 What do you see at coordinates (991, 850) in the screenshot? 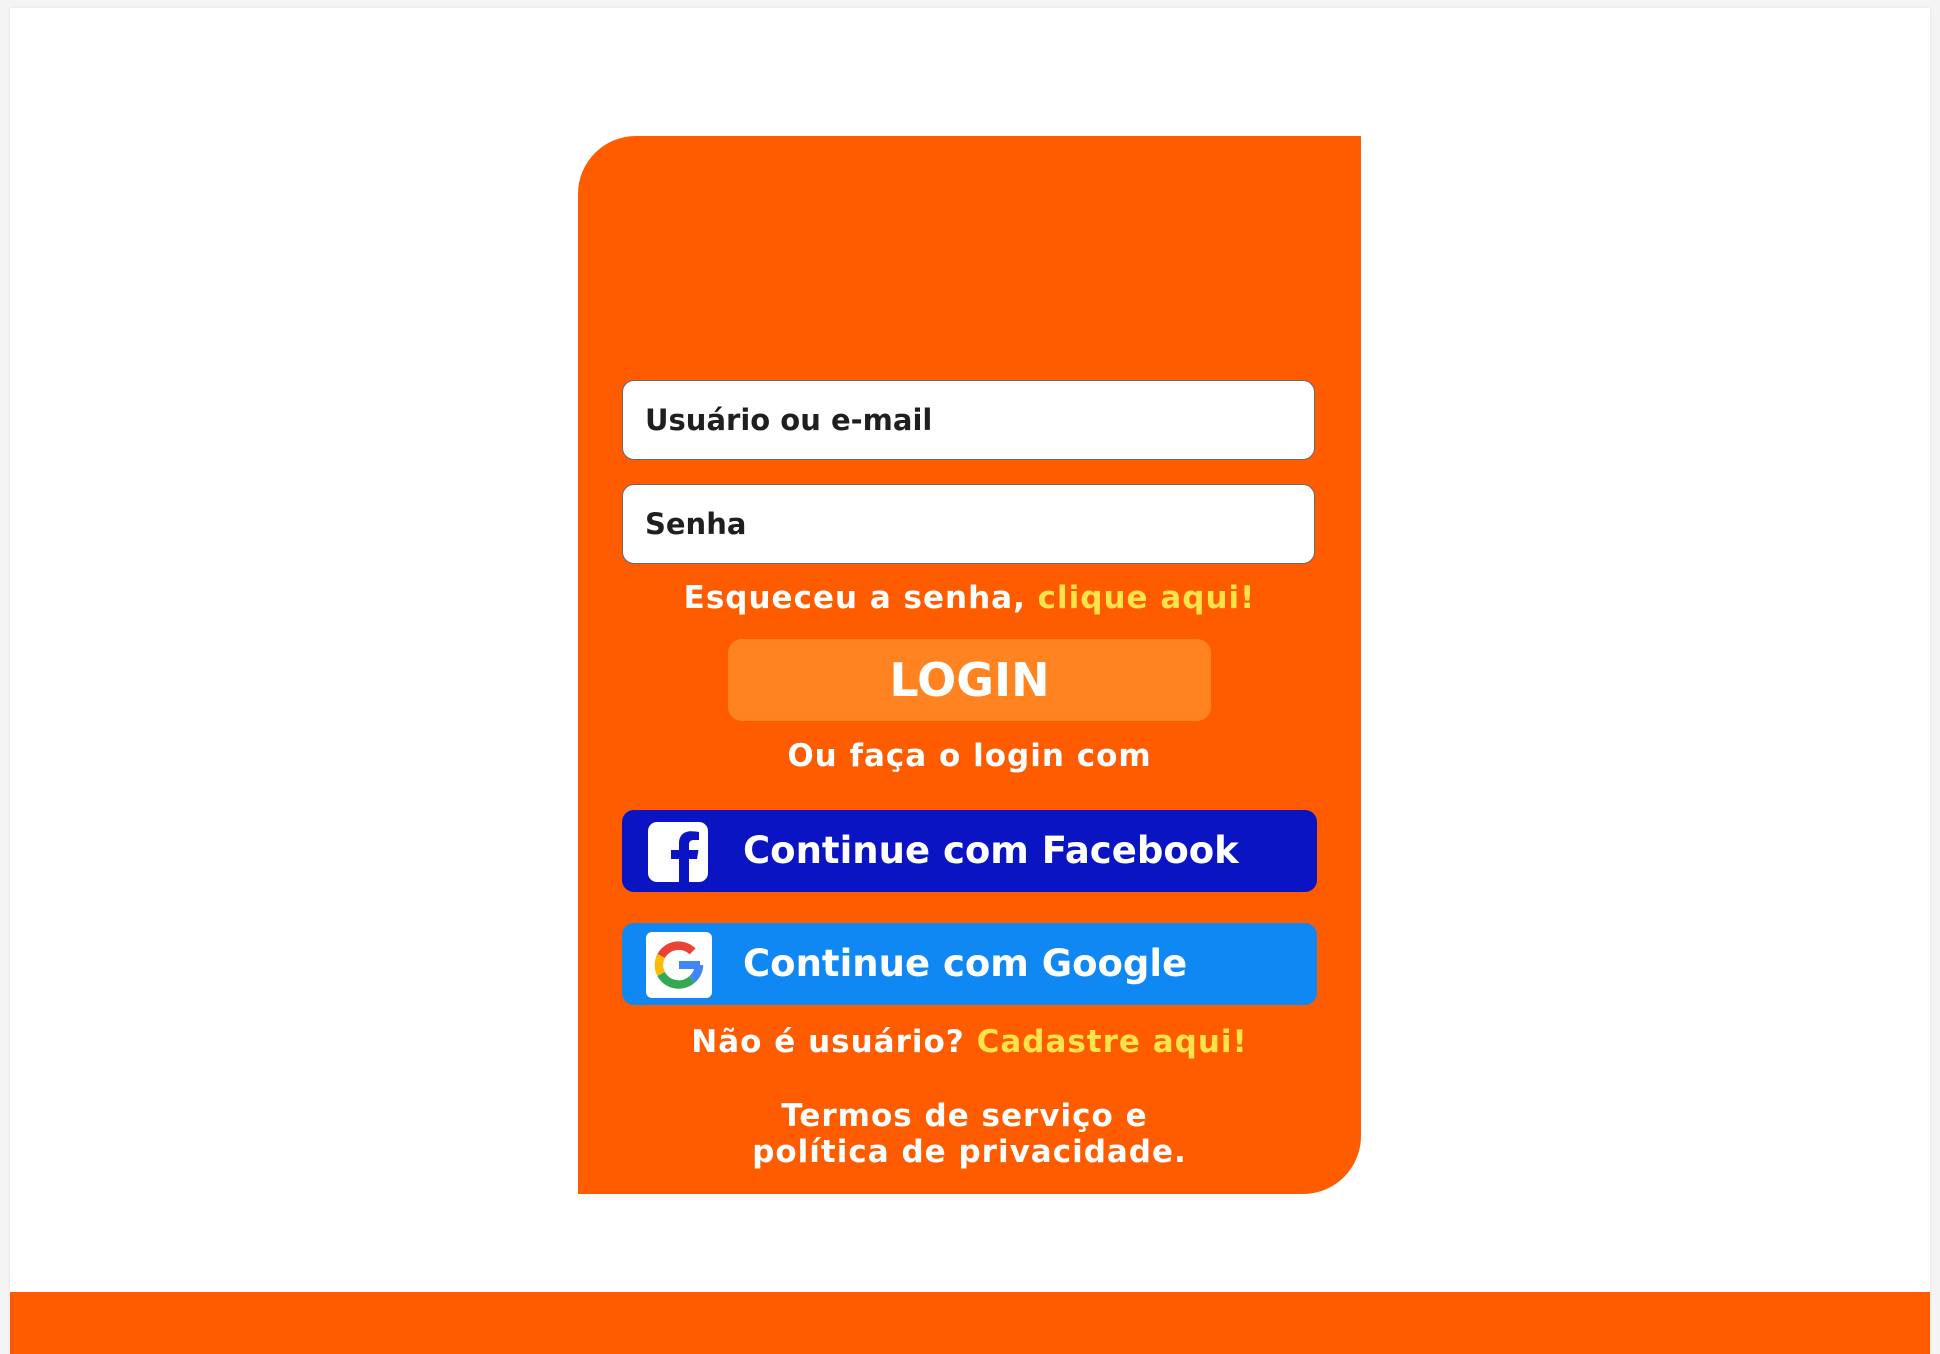
I see `facebook-button-label: Continue com Facebook` at bounding box center [991, 850].